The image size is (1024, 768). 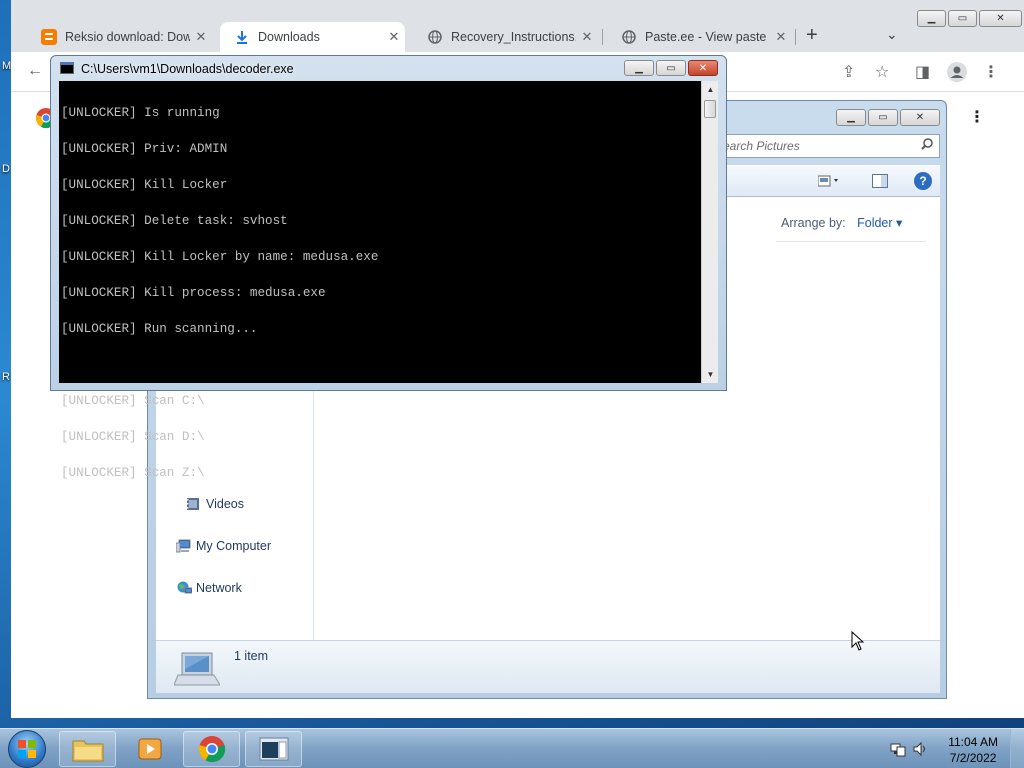 What do you see at coordinates (548, 666) in the screenshot?
I see `explorer-details-pane: 1 item` at bounding box center [548, 666].